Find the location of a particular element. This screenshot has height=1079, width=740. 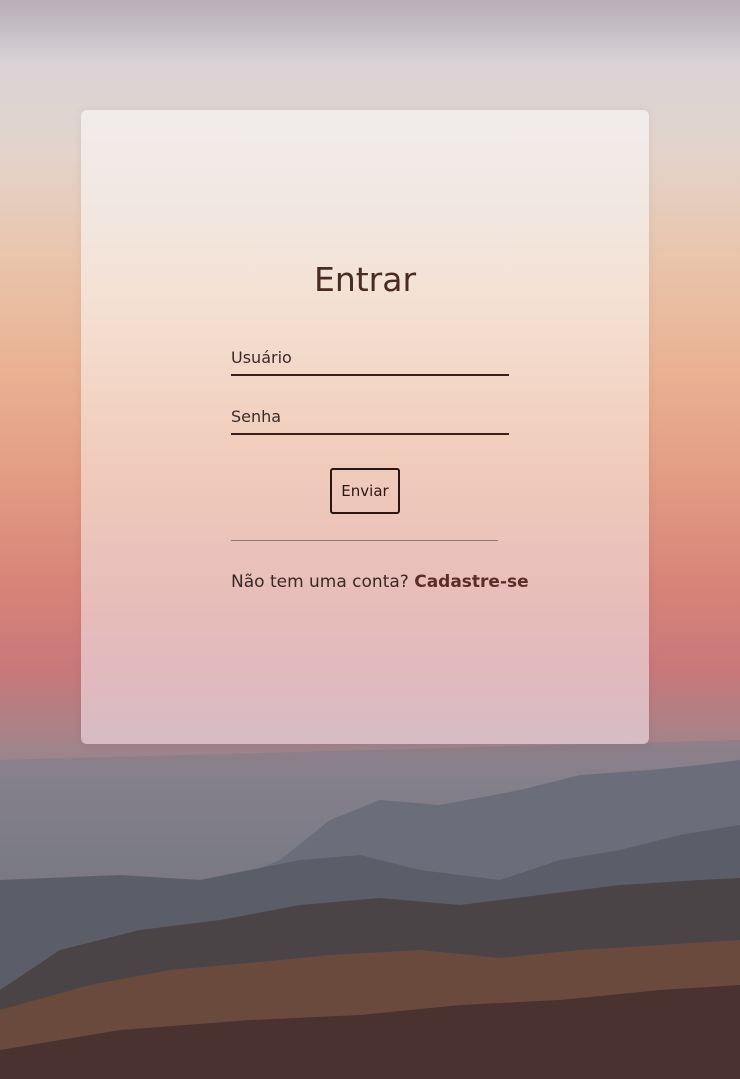

password-input is located at coordinates (370, 416).